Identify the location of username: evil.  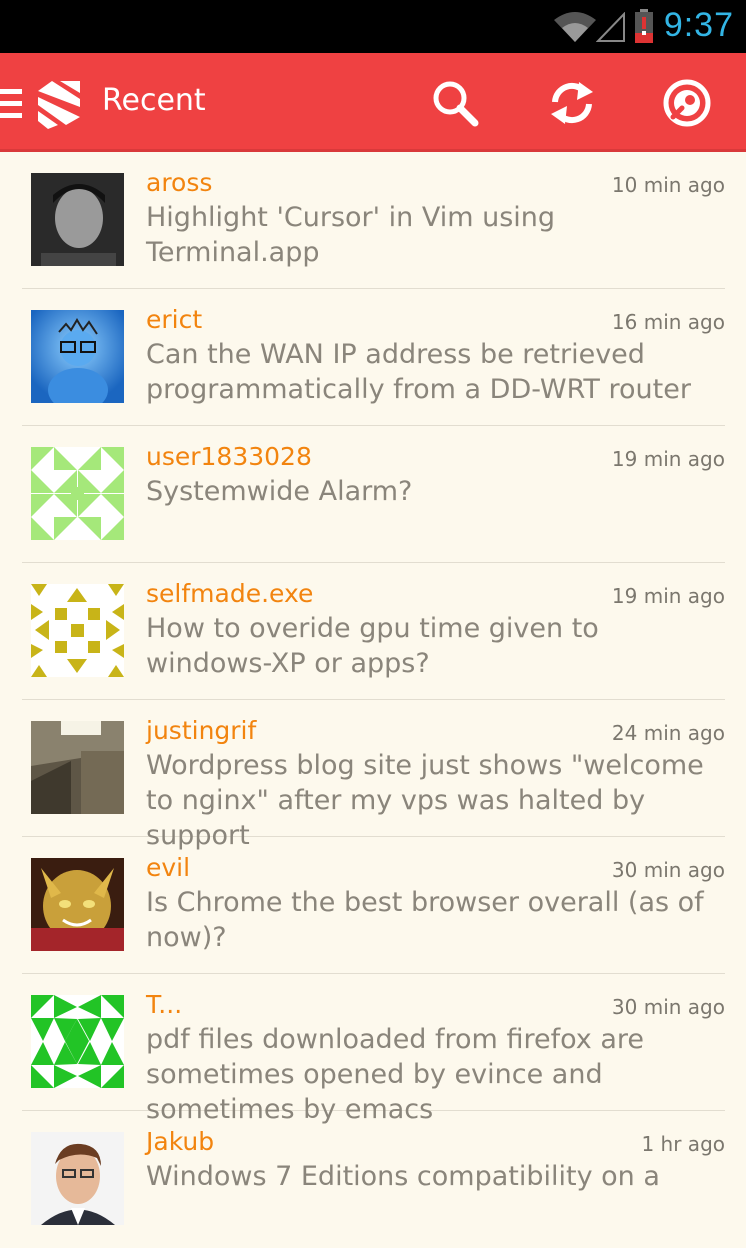
(168, 867).